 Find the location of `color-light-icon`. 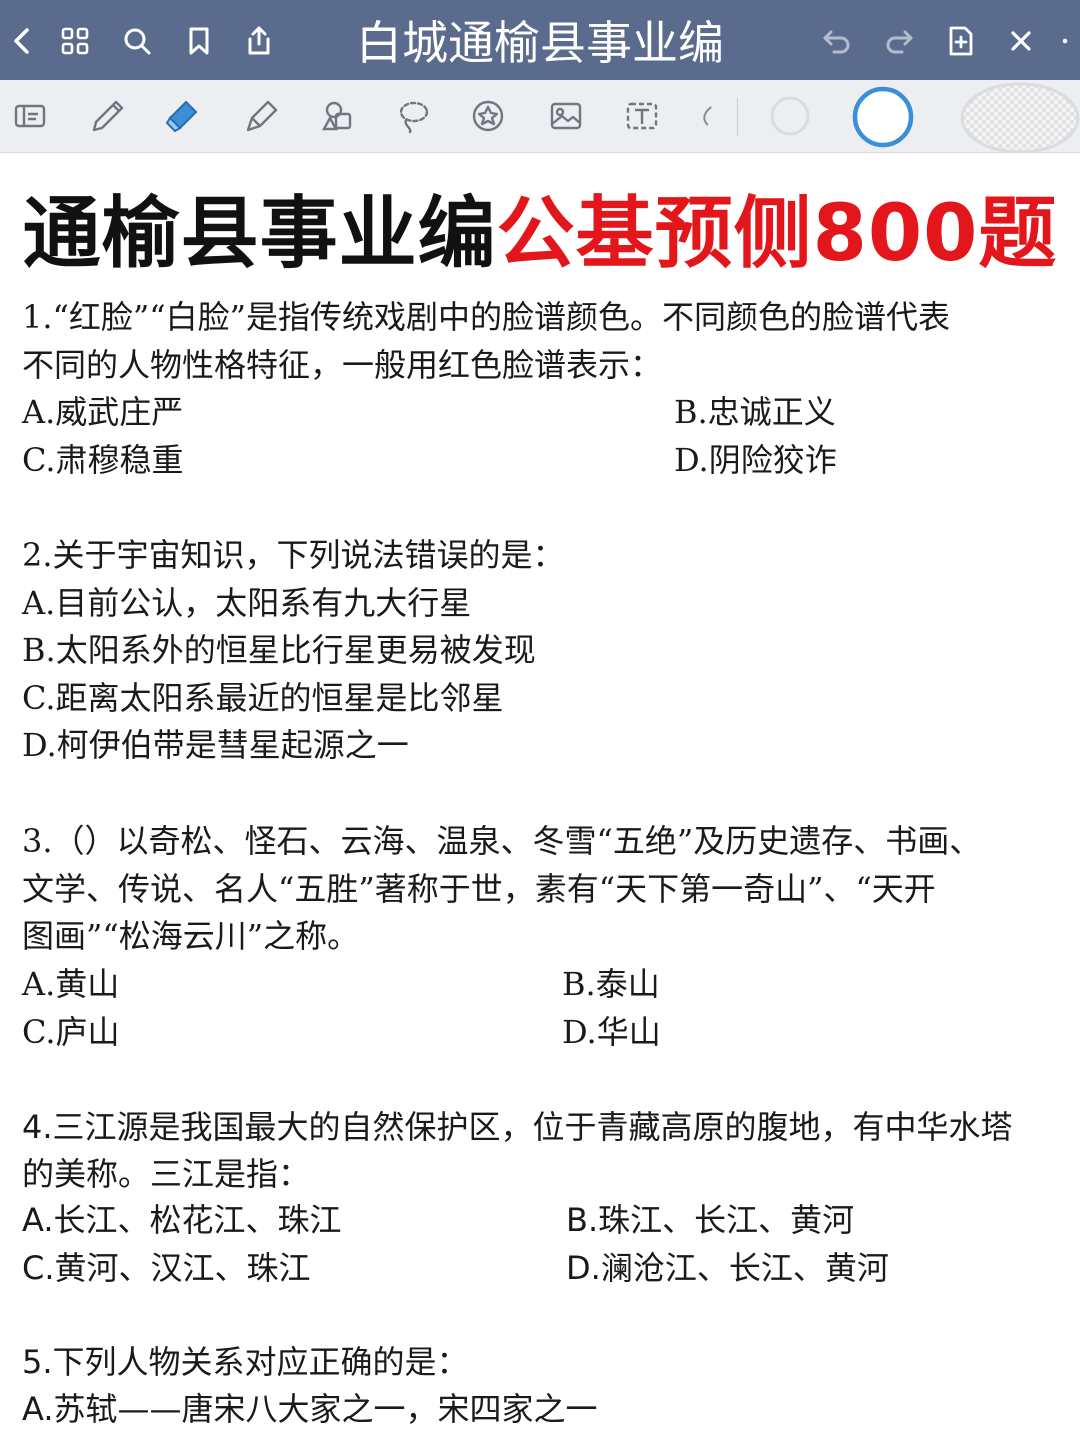

color-light-icon is located at coordinates (790, 116).